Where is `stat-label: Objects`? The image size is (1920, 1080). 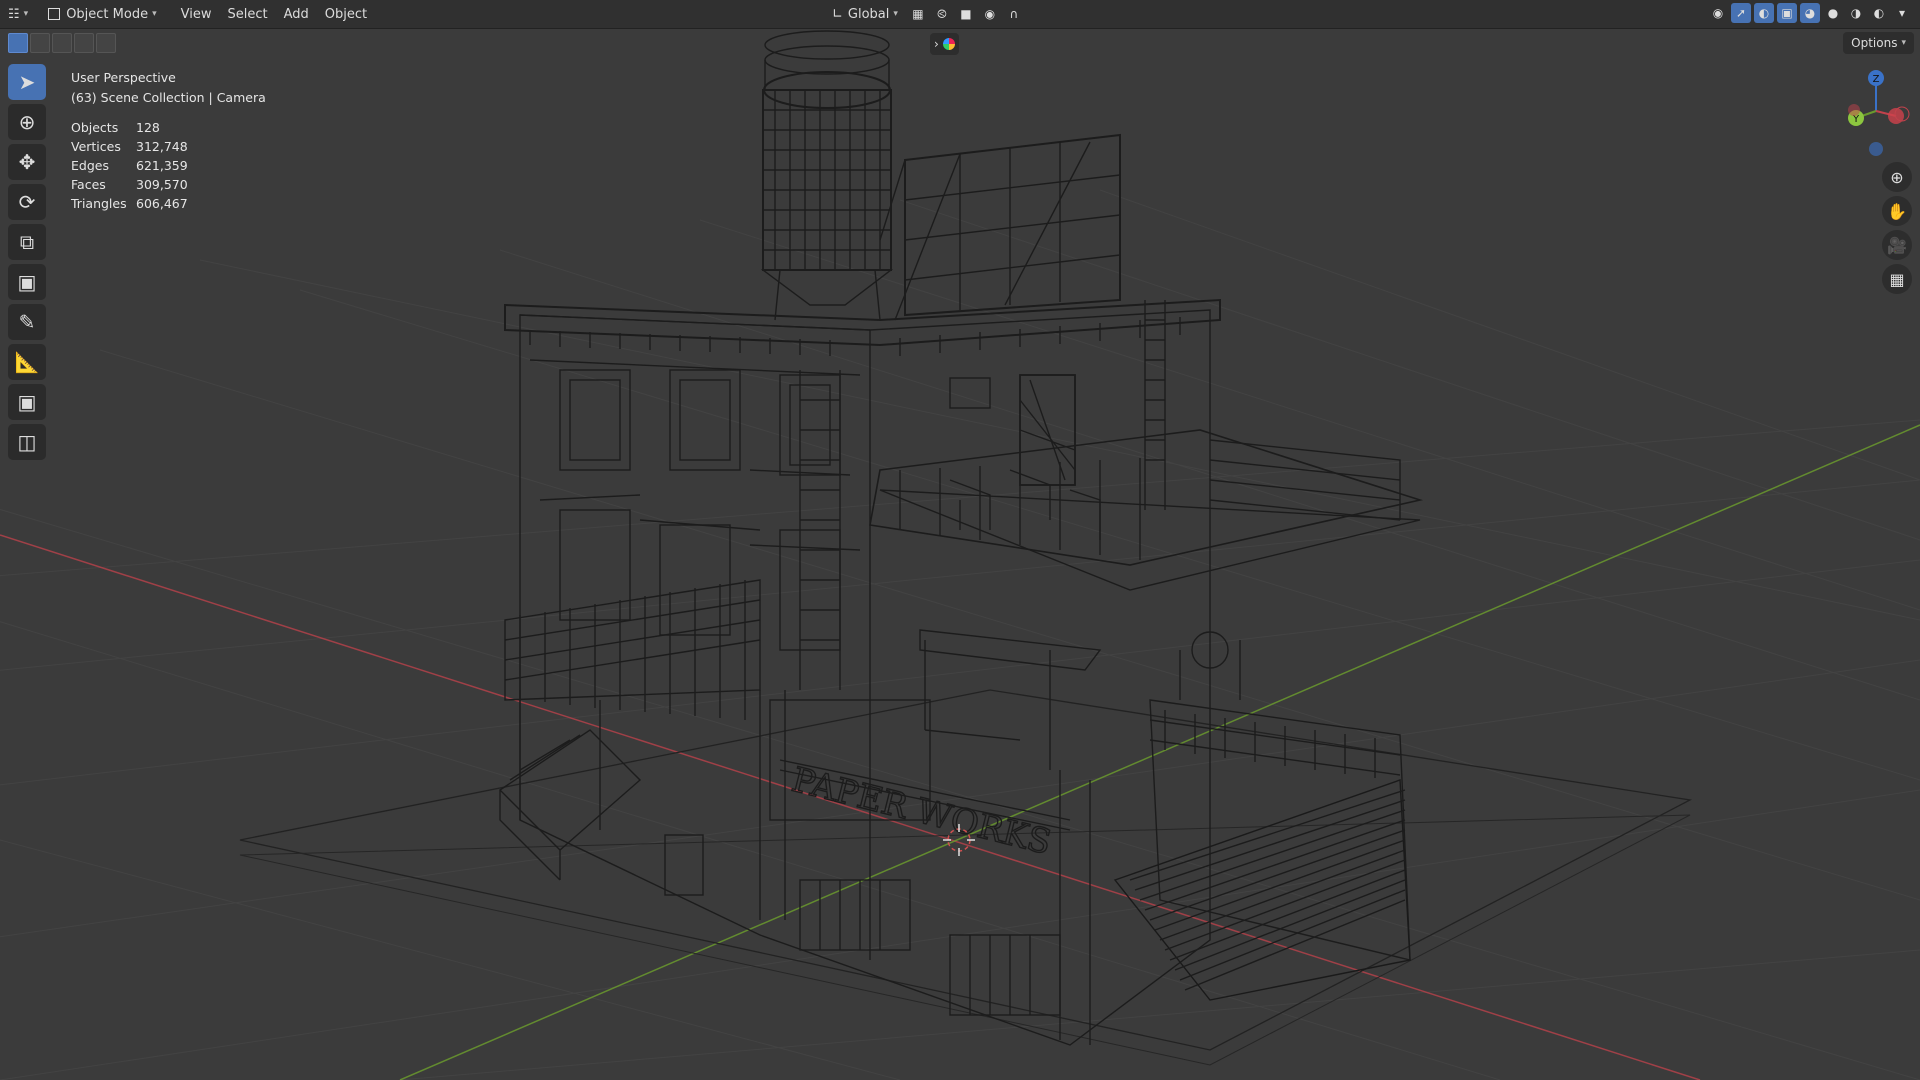
stat-label: Objects is located at coordinates (95, 127).